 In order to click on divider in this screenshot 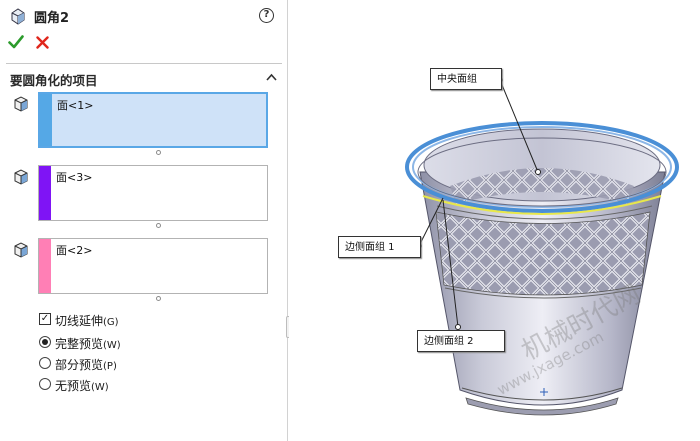, I will do `click(144, 63)`.